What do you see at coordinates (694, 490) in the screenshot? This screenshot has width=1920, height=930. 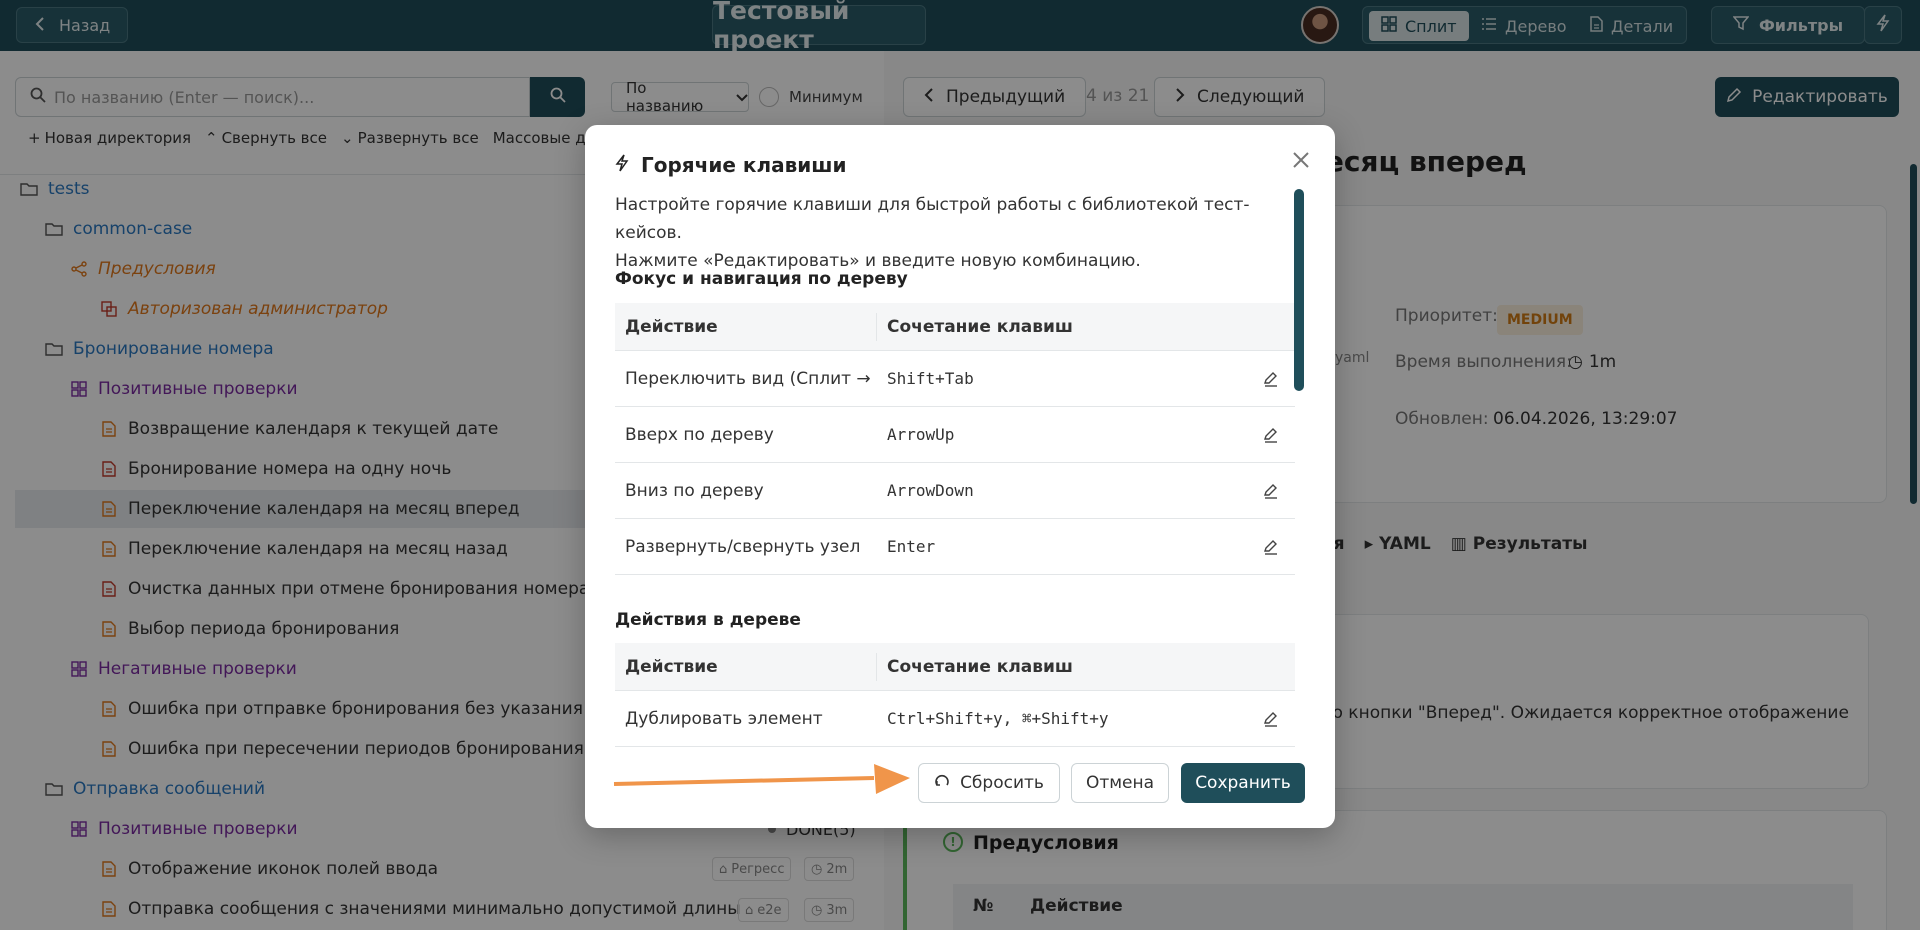 I see `row-action: Вниз по дереву` at bounding box center [694, 490].